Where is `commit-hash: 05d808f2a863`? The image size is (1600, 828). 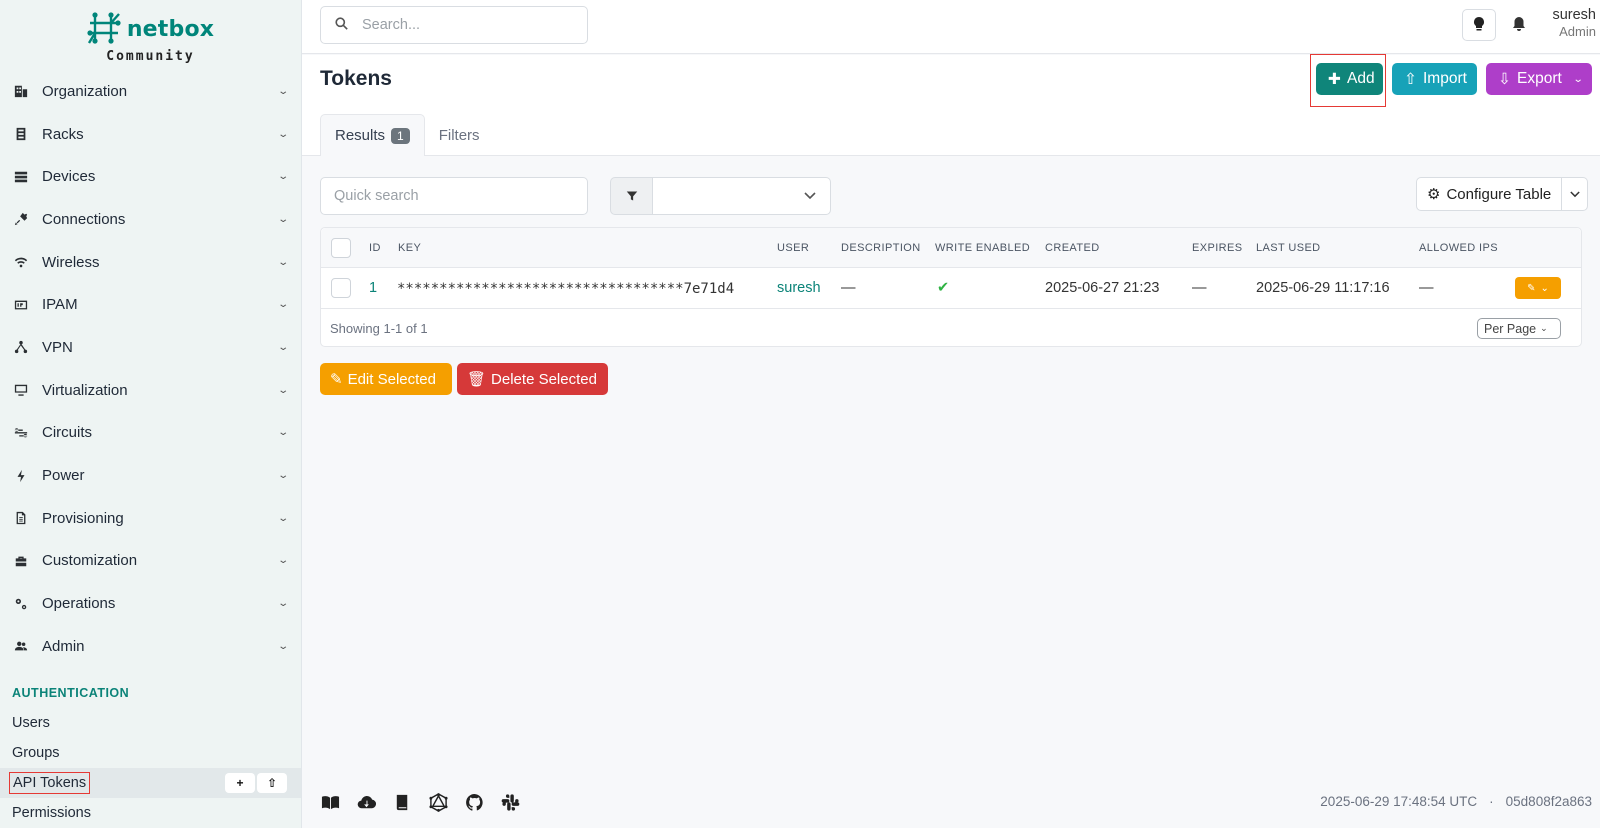
commit-hash: 05d808f2a863 is located at coordinates (1549, 801).